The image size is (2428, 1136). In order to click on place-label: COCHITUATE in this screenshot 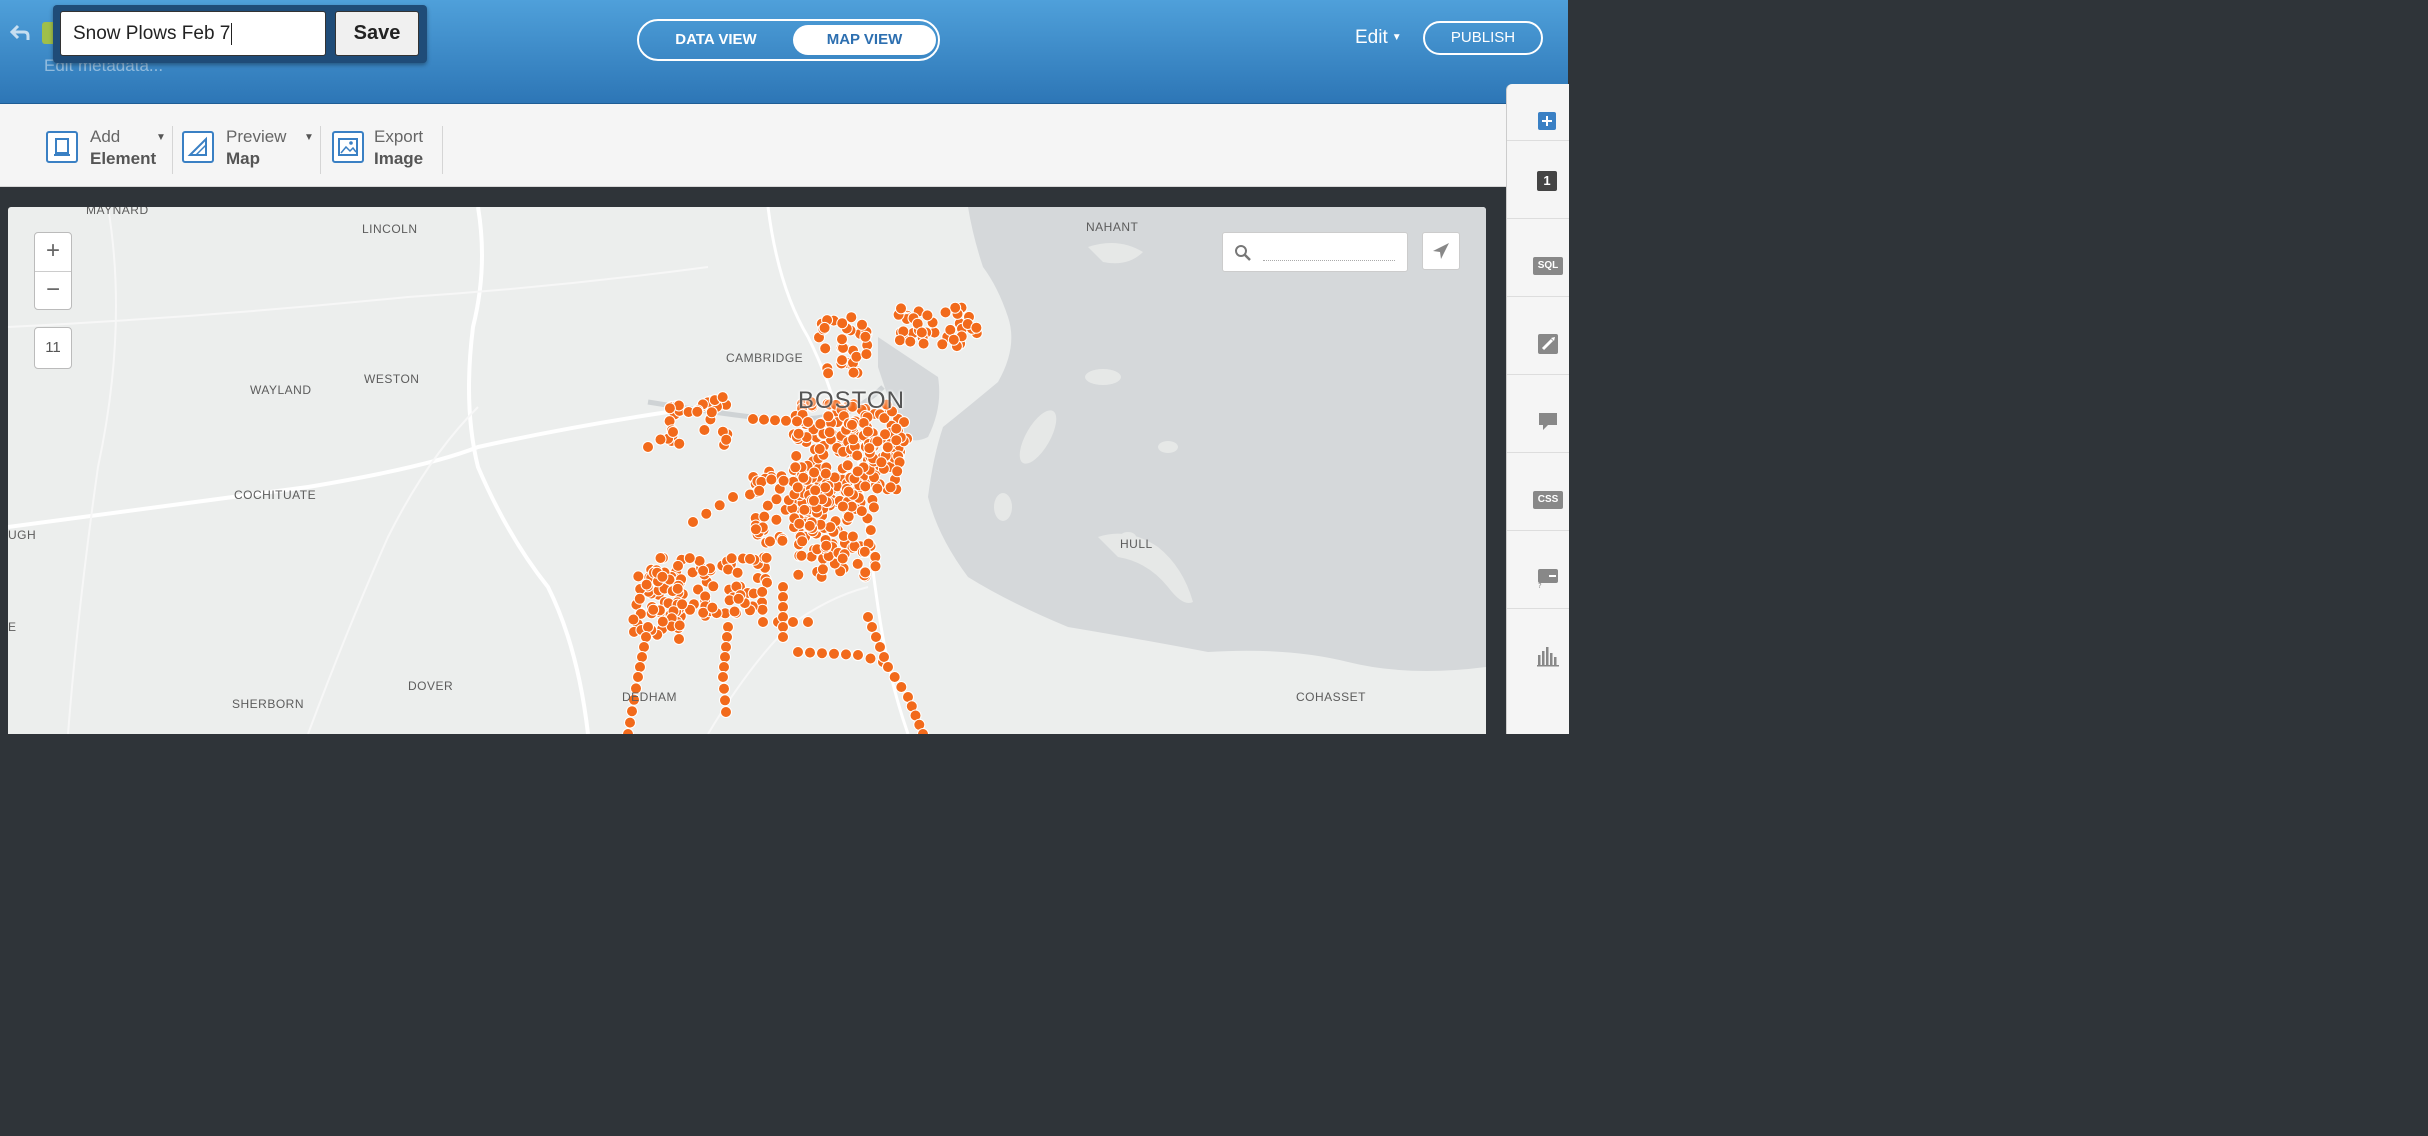, I will do `click(275, 495)`.